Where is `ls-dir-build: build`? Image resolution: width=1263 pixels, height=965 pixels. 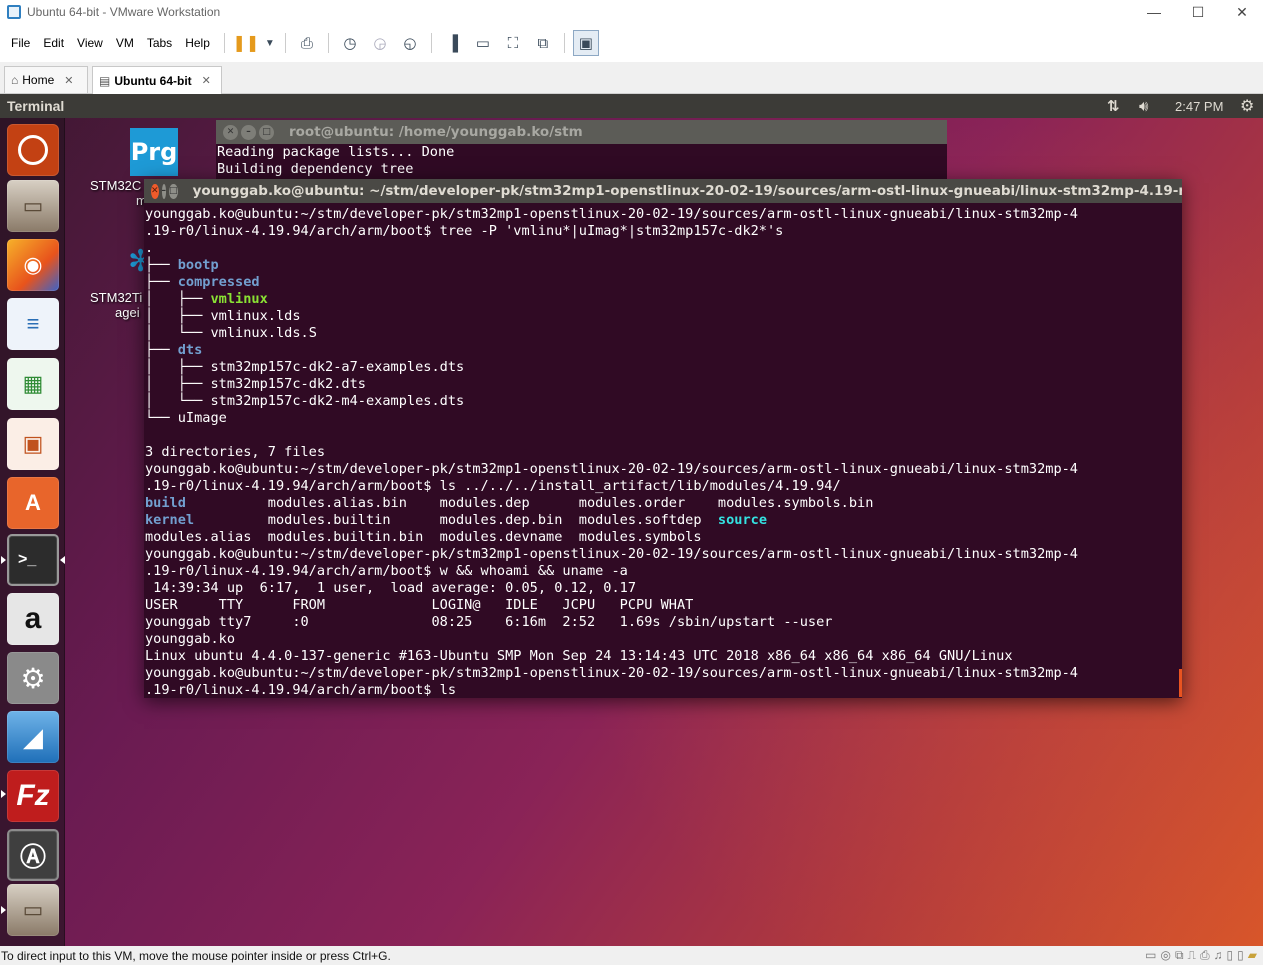
ls-dir-build: build is located at coordinates (165, 503).